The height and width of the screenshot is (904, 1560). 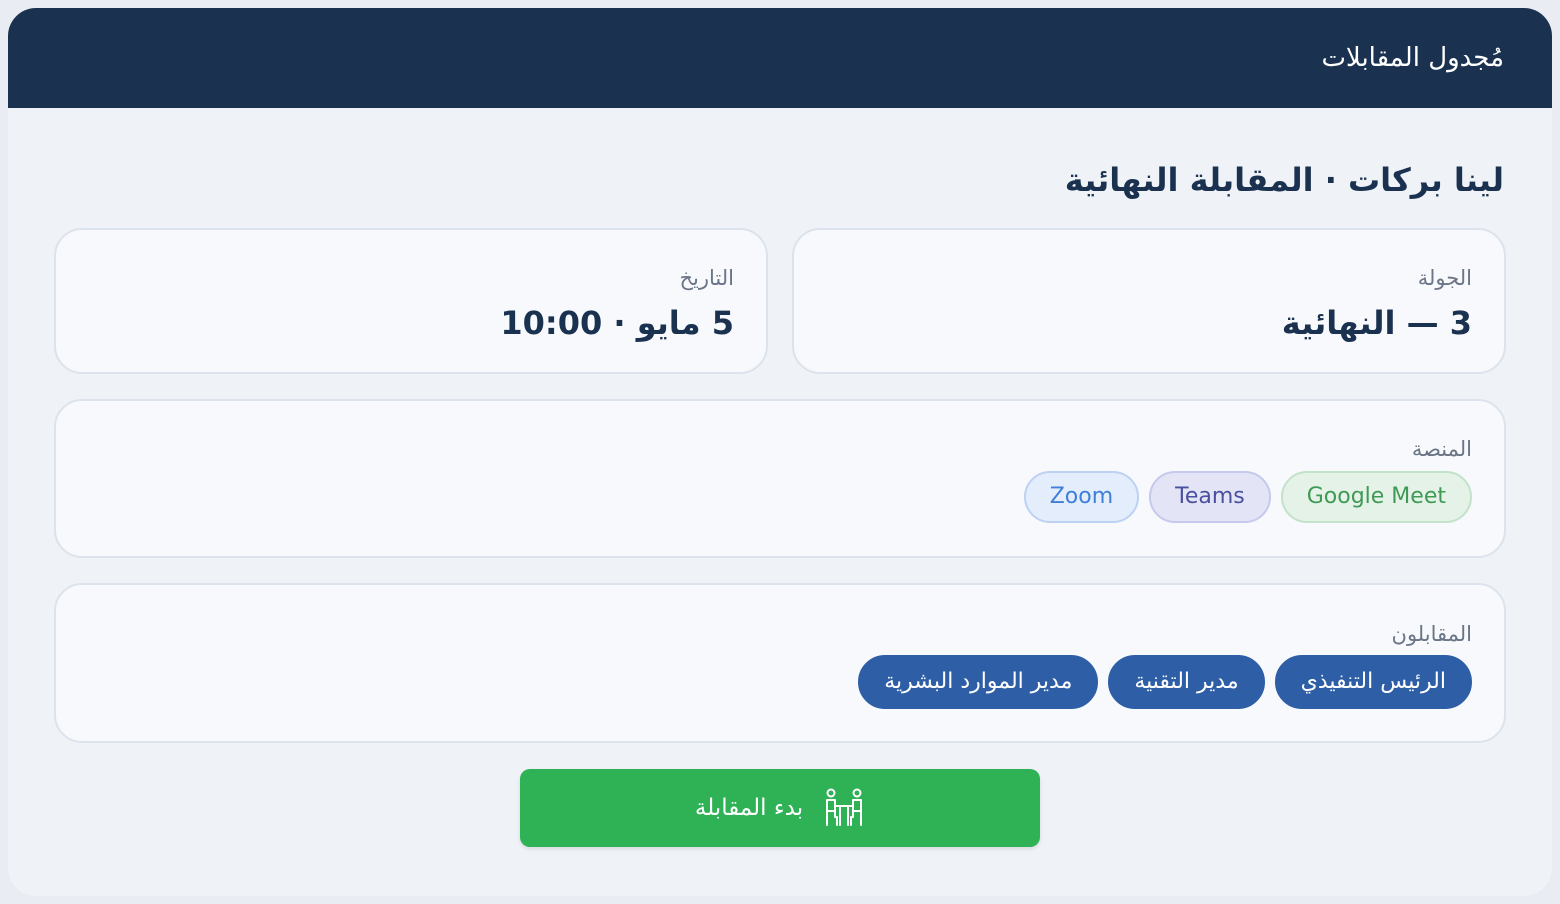 What do you see at coordinates (749, 808) in the screenshot?
I see `start-interview-label: بدء المقابلة` at bounding box center [749, 808].